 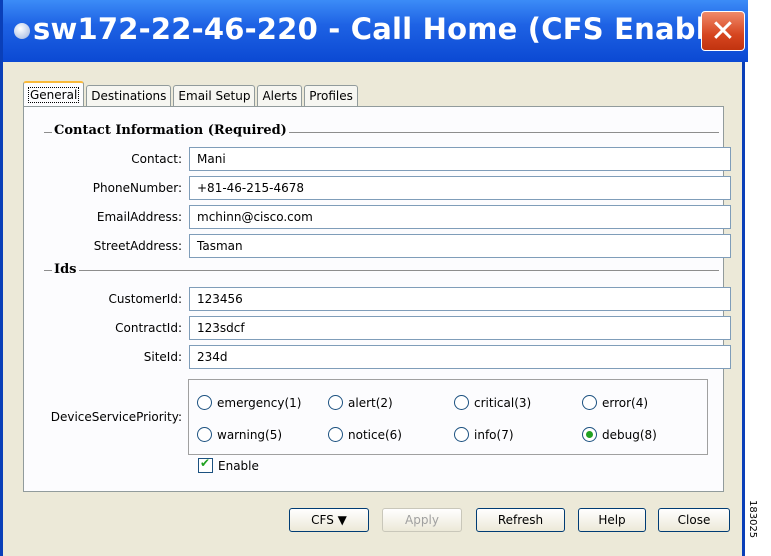 I want to click on tab-alerts-label: Alerts, so click(x=280, y=96).